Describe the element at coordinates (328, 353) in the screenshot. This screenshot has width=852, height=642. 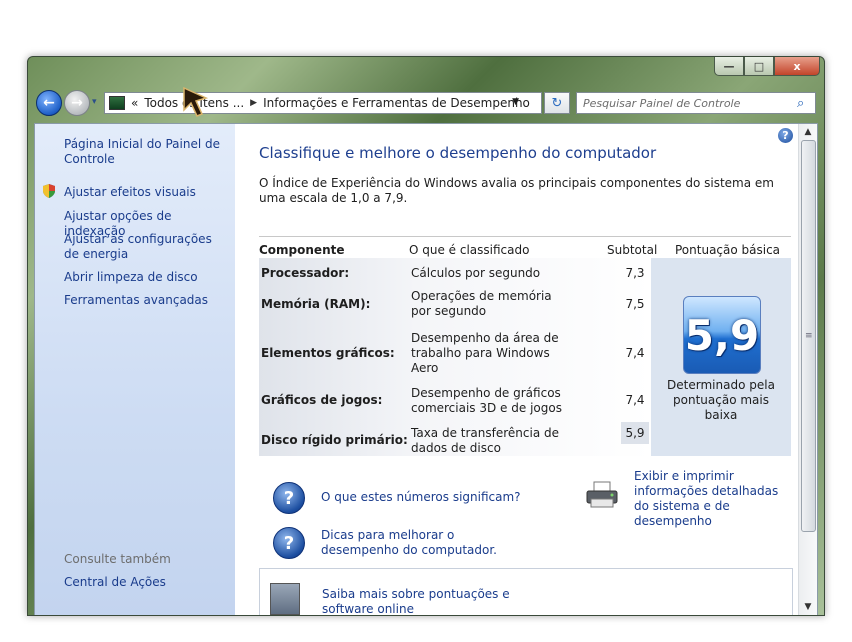
I see `table-row-name-graphics: Elementos gráficos:` at that location.